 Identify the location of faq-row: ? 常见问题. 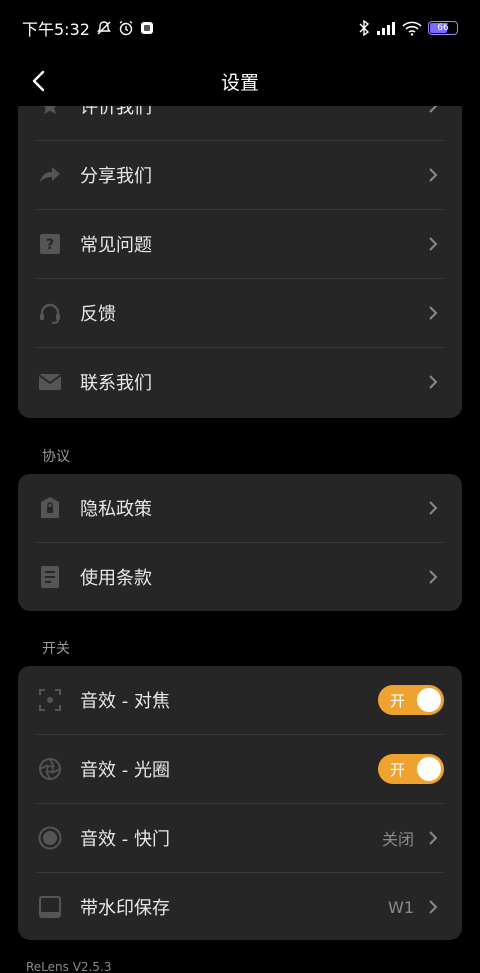
(240, 244).